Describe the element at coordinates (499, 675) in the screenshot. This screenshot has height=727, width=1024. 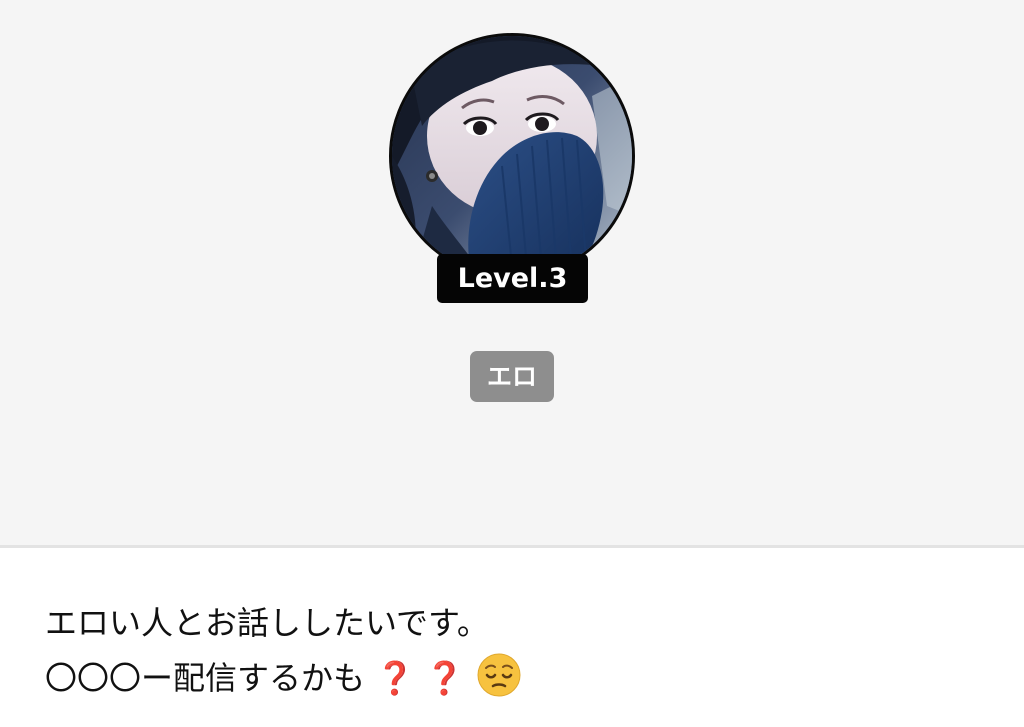
I see `pensive-face-icon` at that location.